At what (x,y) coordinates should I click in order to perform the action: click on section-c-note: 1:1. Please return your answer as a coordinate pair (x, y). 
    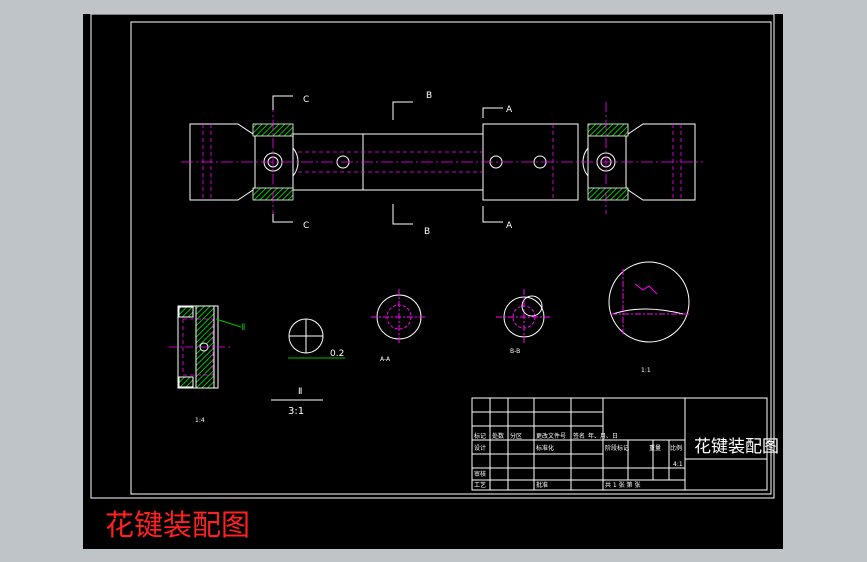
    Looking at the image, I should click on (646, 370).